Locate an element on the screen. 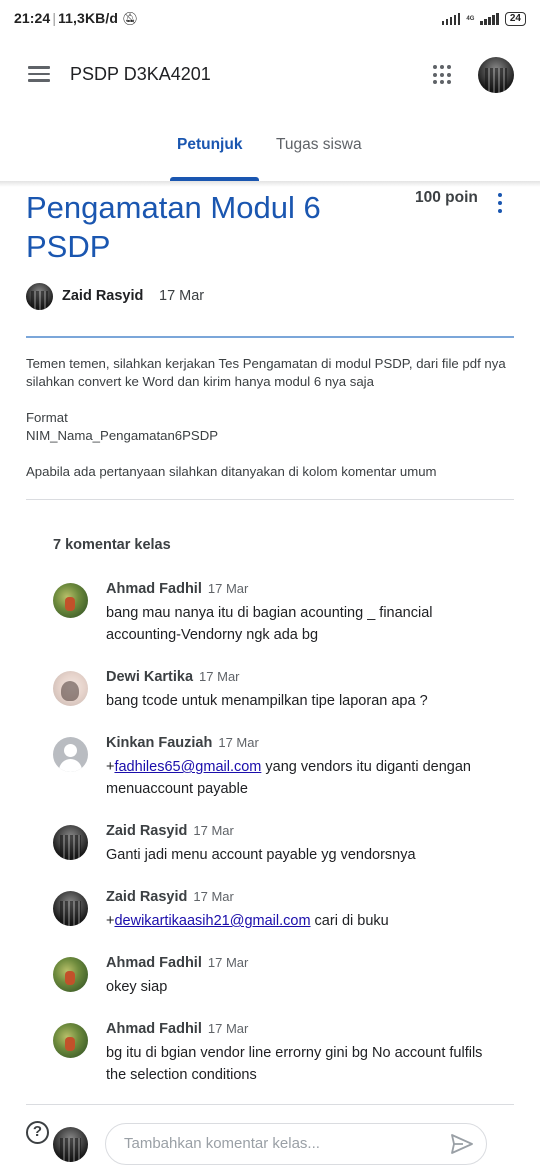 Image resolution: width=540 pixels, height=1170 pixels. mention-link: fadhiles65@gmail.com is located at coordinates (187, 767).